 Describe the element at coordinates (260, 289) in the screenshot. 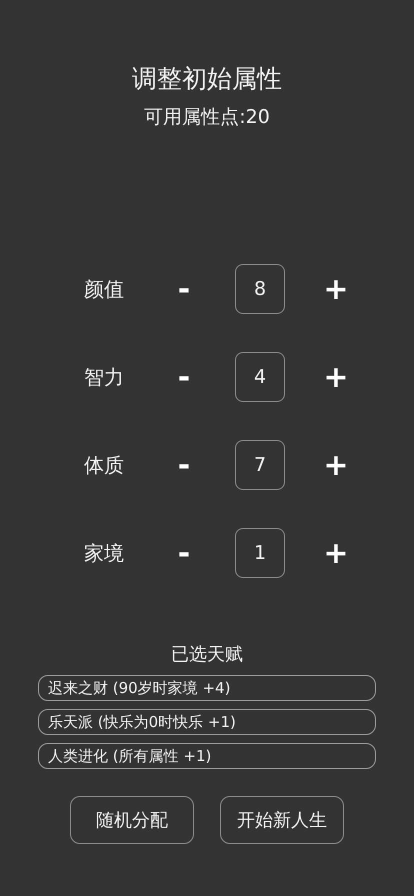

I see `attribute-value: 8` at that location.